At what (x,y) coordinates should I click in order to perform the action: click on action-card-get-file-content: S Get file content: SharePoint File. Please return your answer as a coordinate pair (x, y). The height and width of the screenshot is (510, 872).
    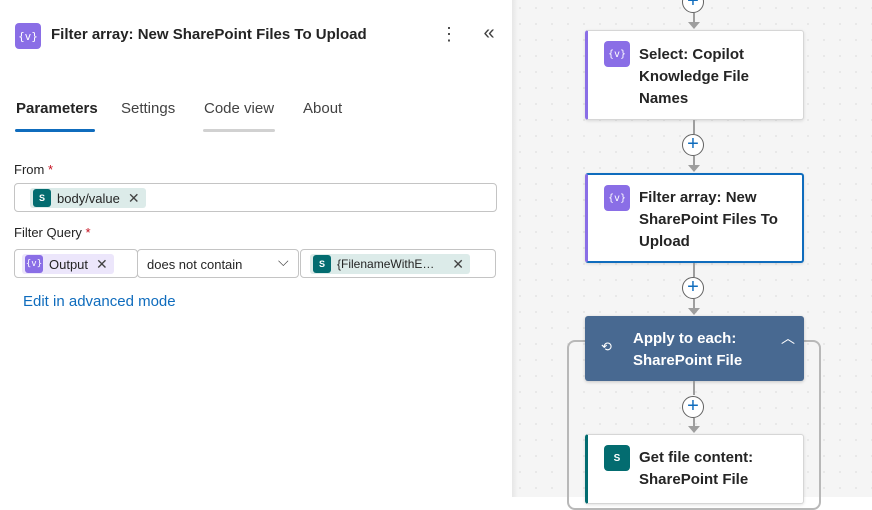
    Looking at the image, I should click on (694, 469).